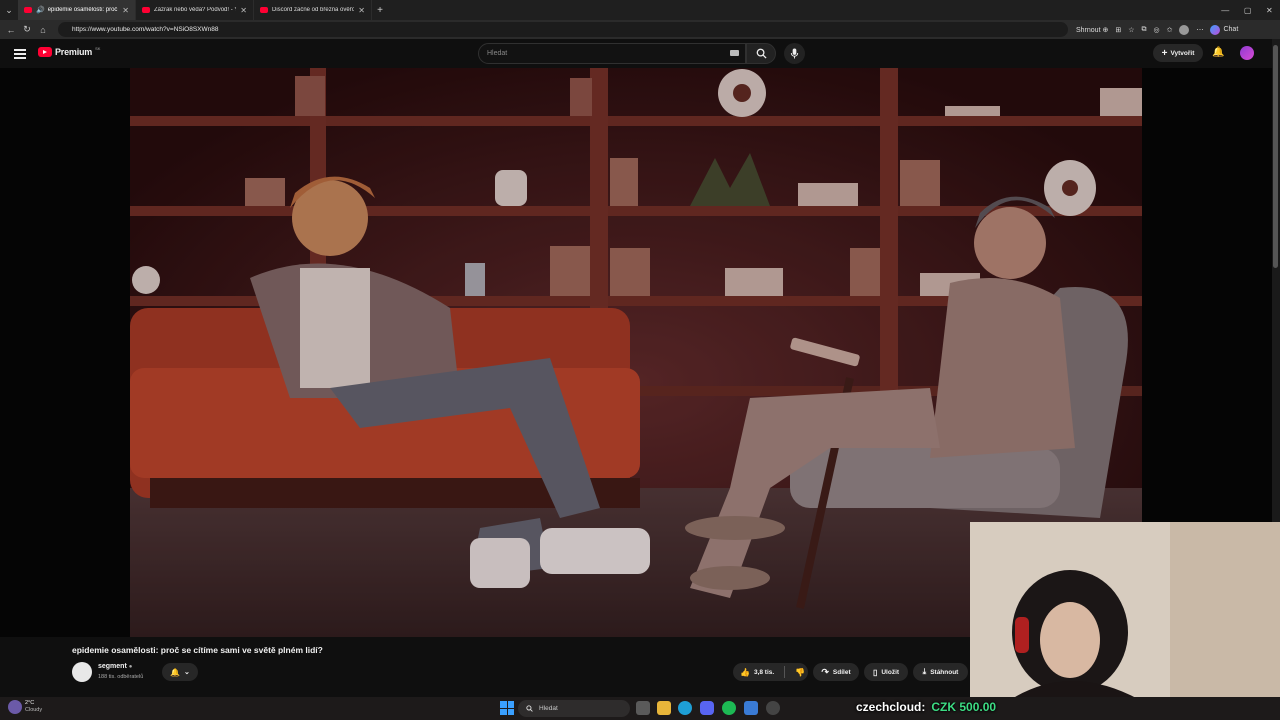  What do you see at coordinates (82, 672) in the screenshot?
I see `channel-avatar` at bounding box center [82, 672].